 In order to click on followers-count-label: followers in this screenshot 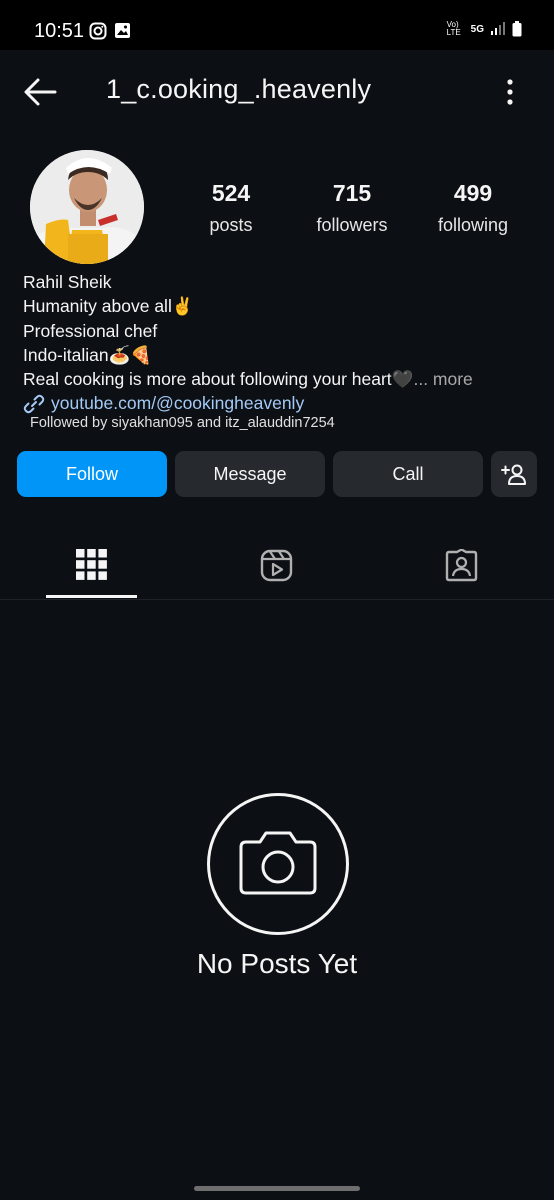, I will do `click(352, 225)`.